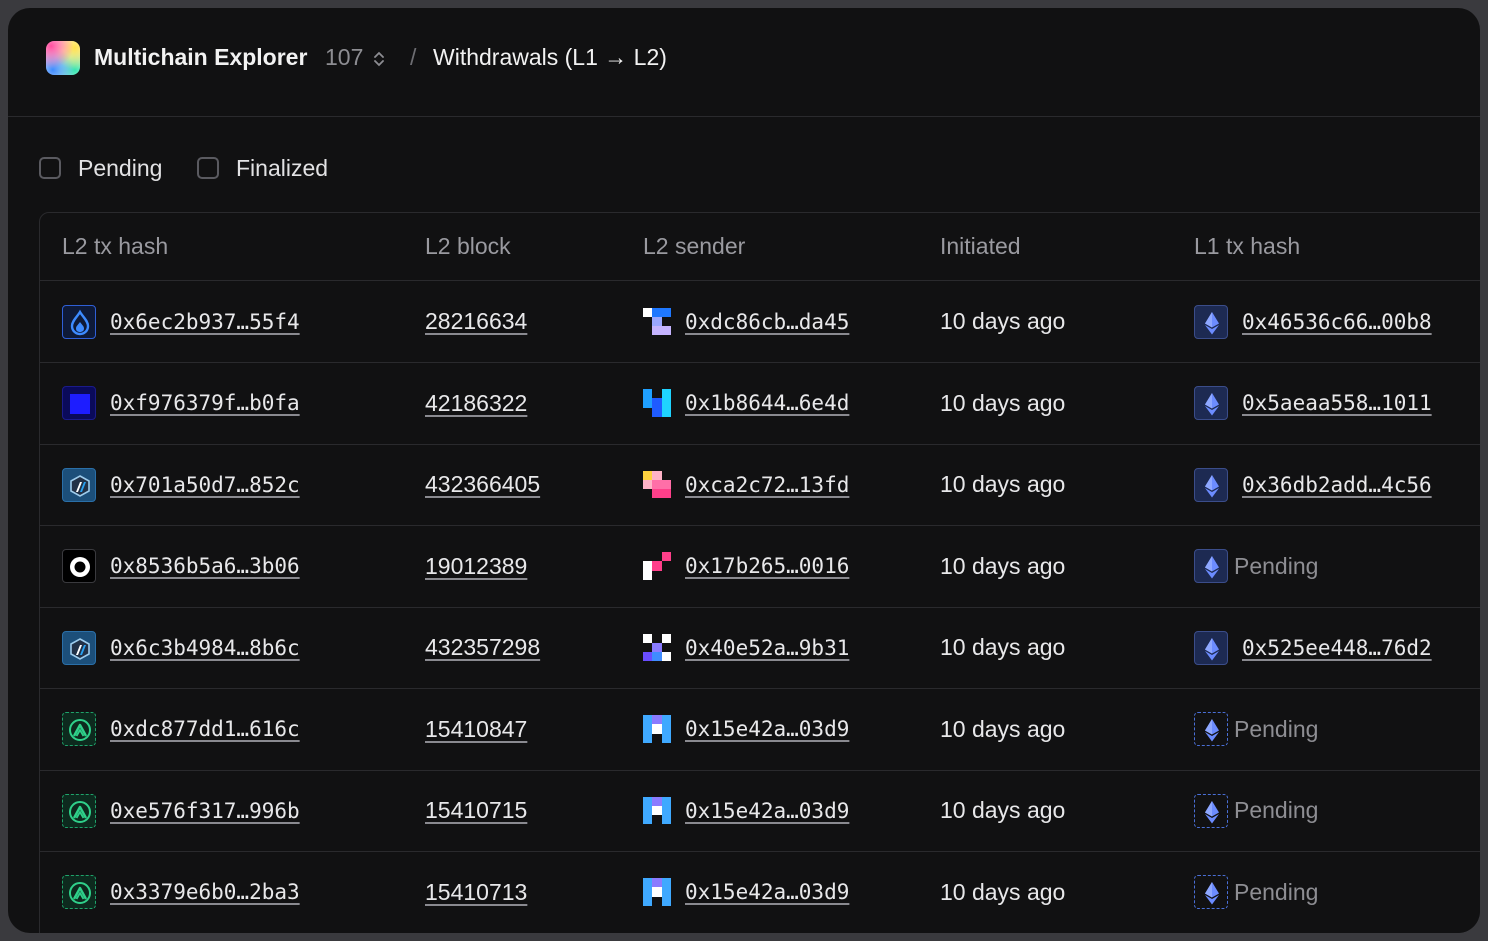 This screenshot has width=1488, height=941. I want to click on l2-sender-cell: 0x15e42a…03d9, so click(746, 729).